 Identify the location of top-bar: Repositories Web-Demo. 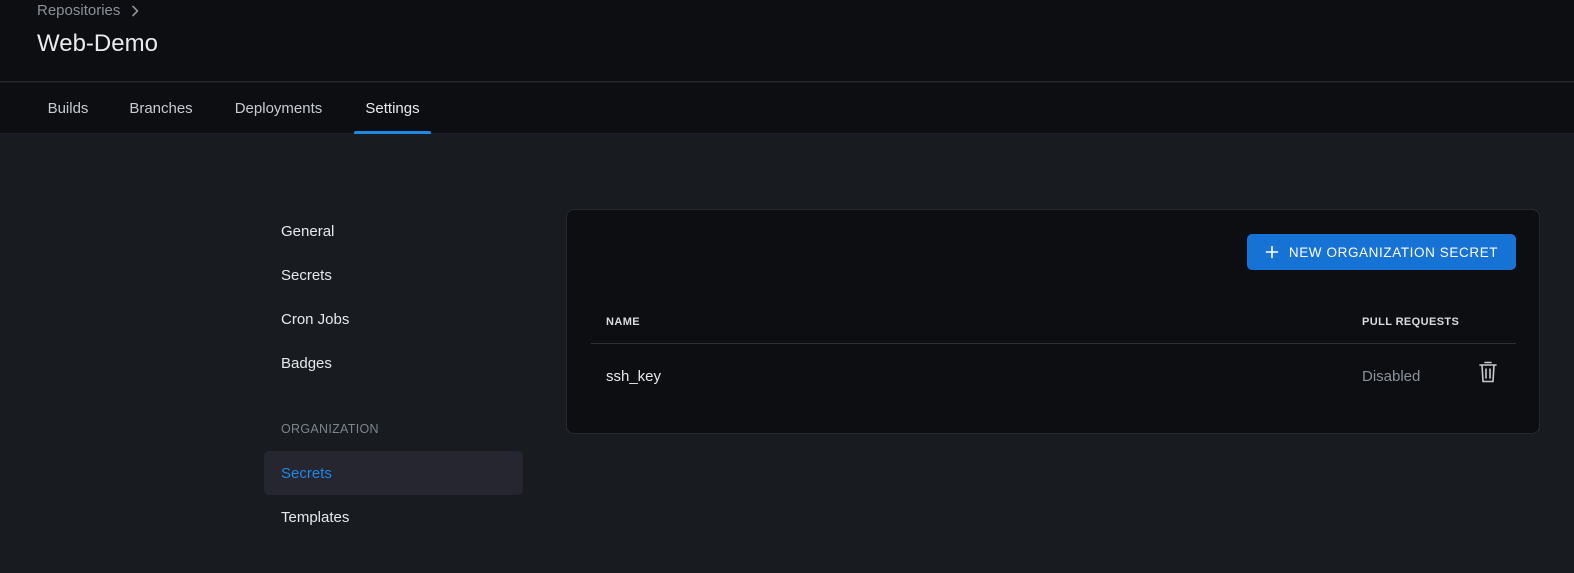
(787, 41).